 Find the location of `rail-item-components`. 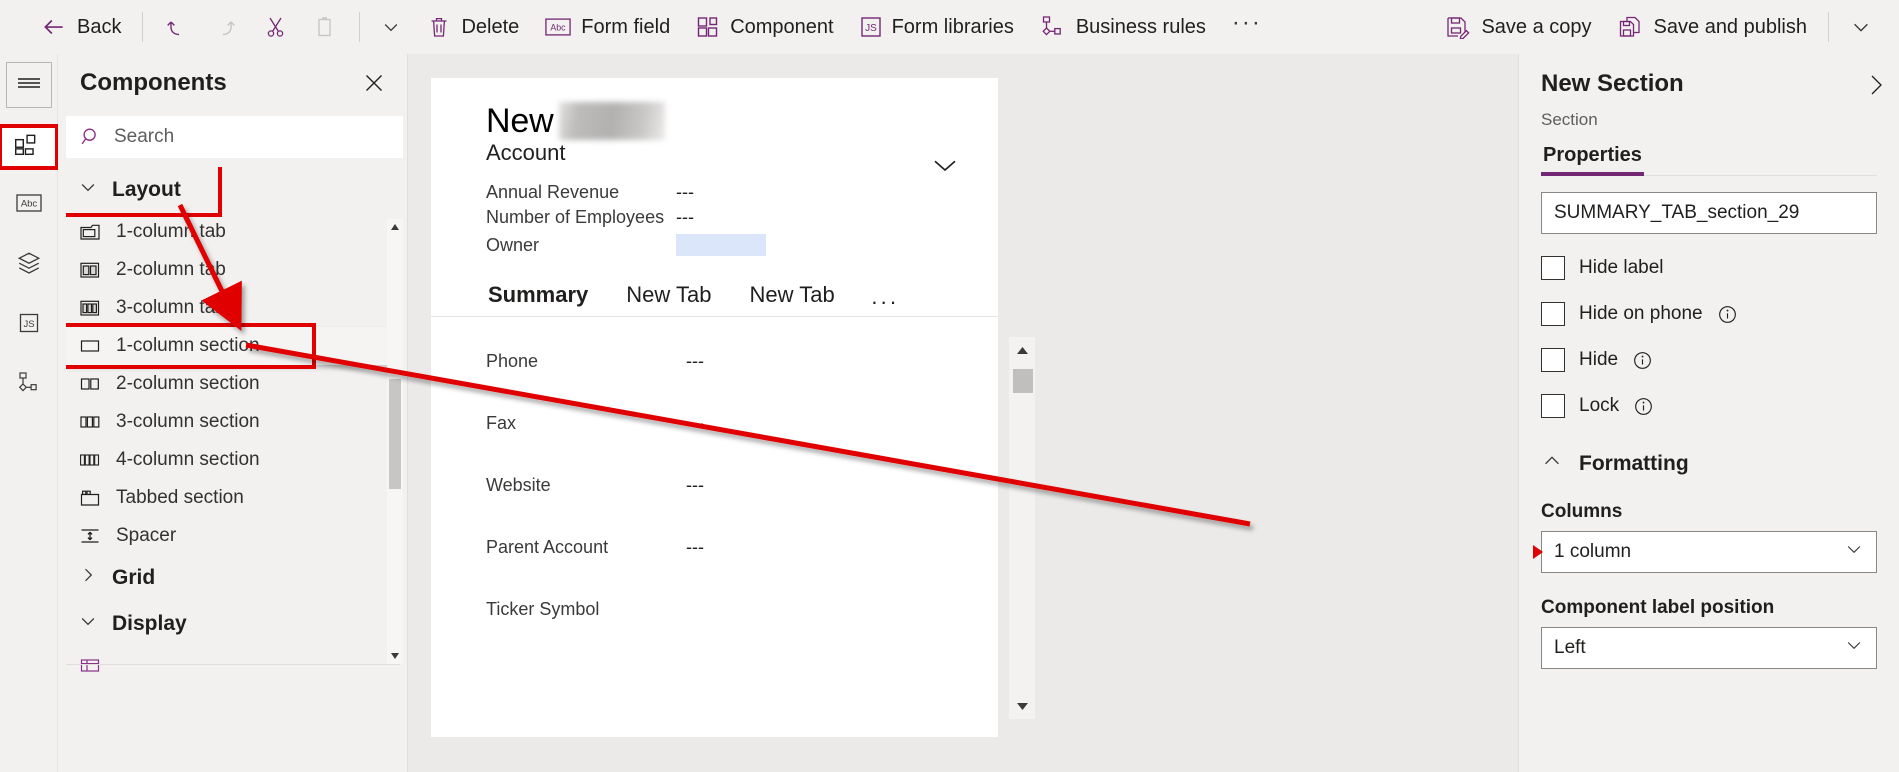

rail-item-components is located at coordinates (29, 147).